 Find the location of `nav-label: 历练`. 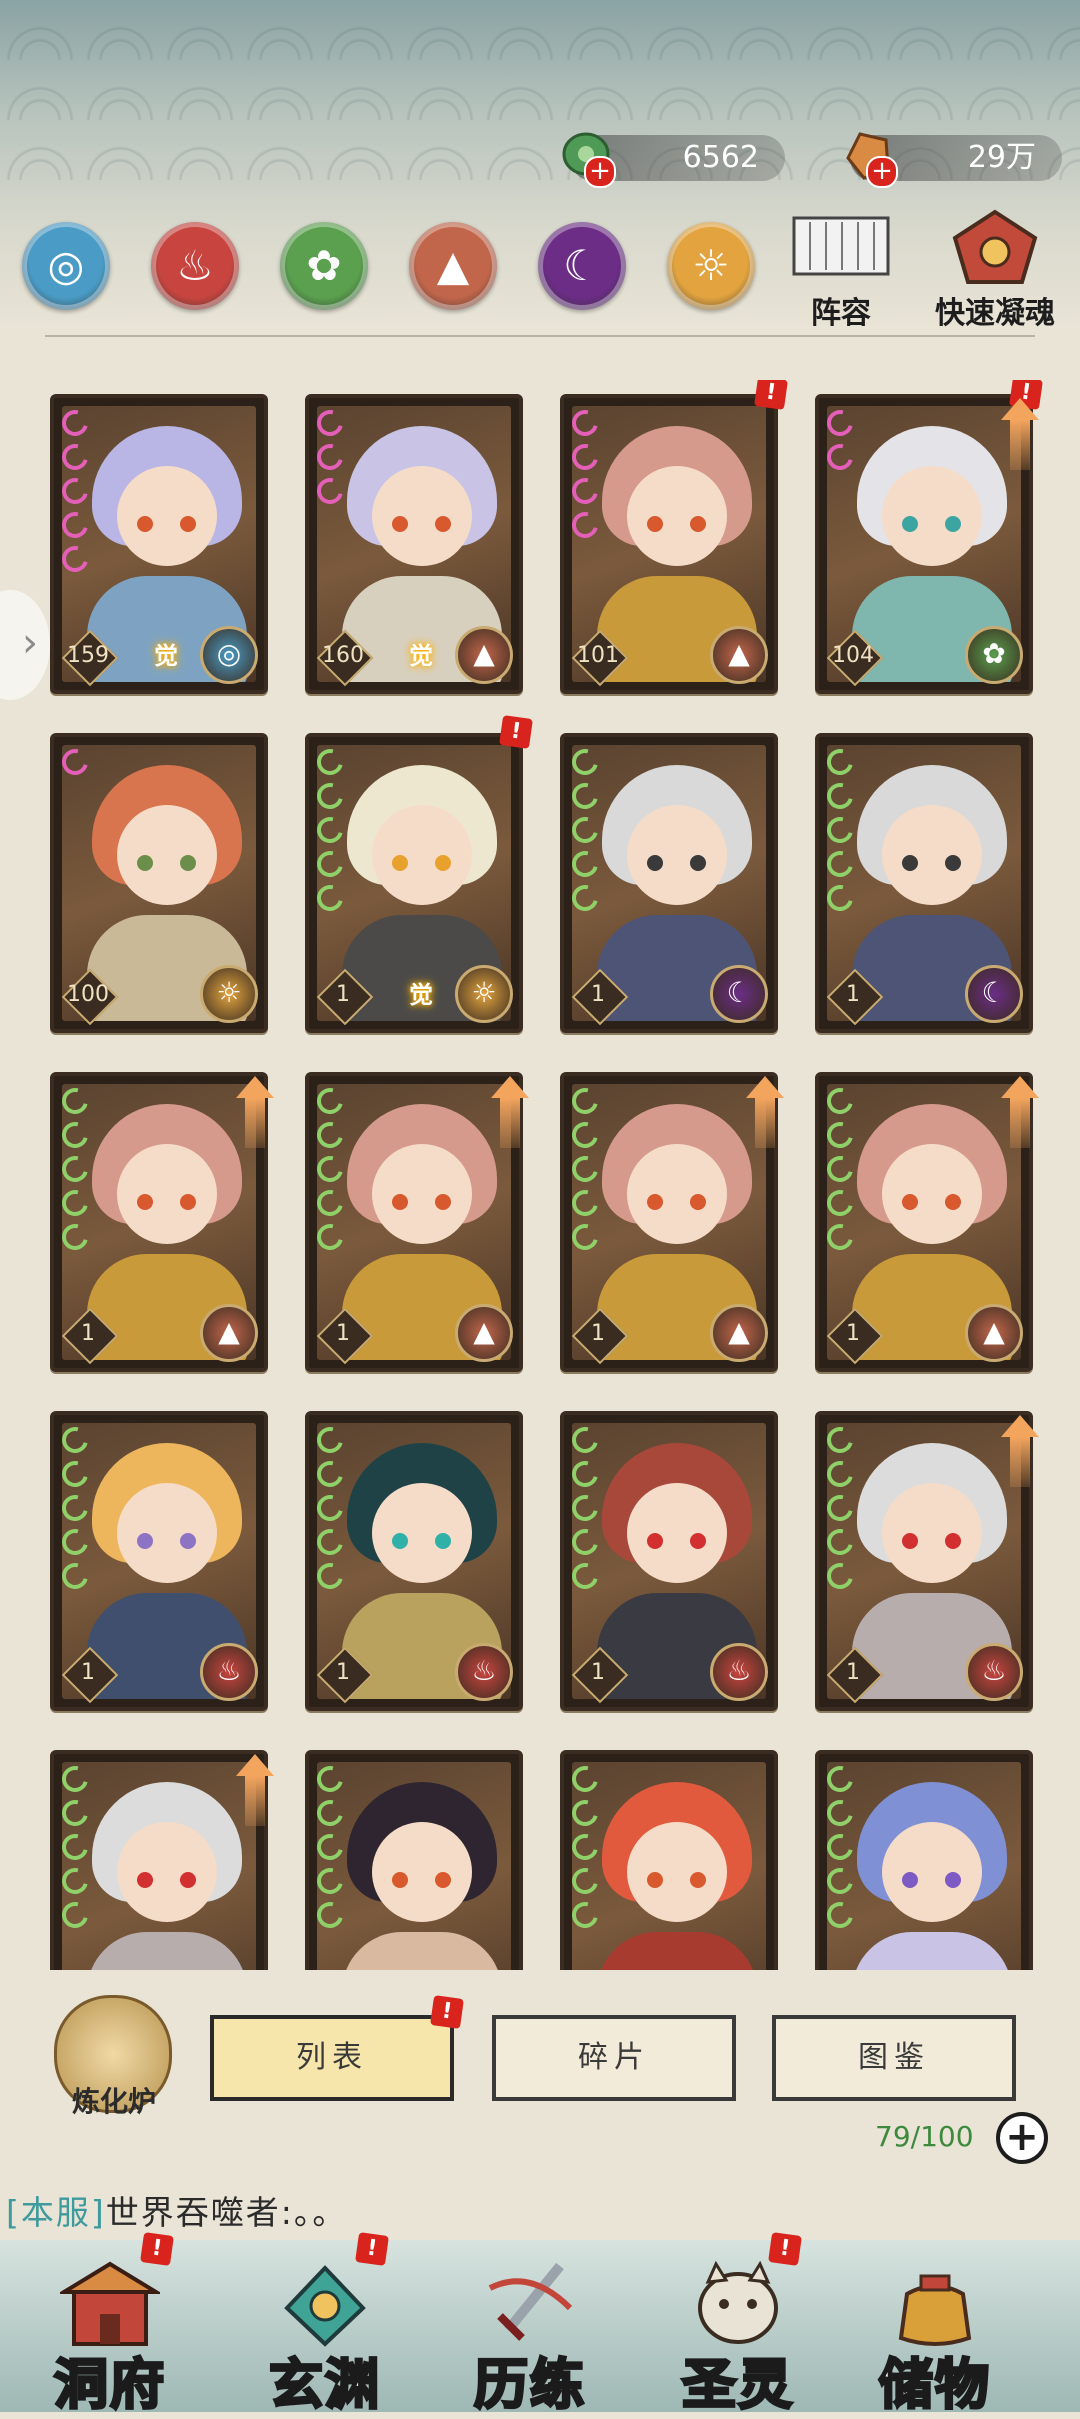

nav-label: 历练 is located at coordinates (529, 2385).